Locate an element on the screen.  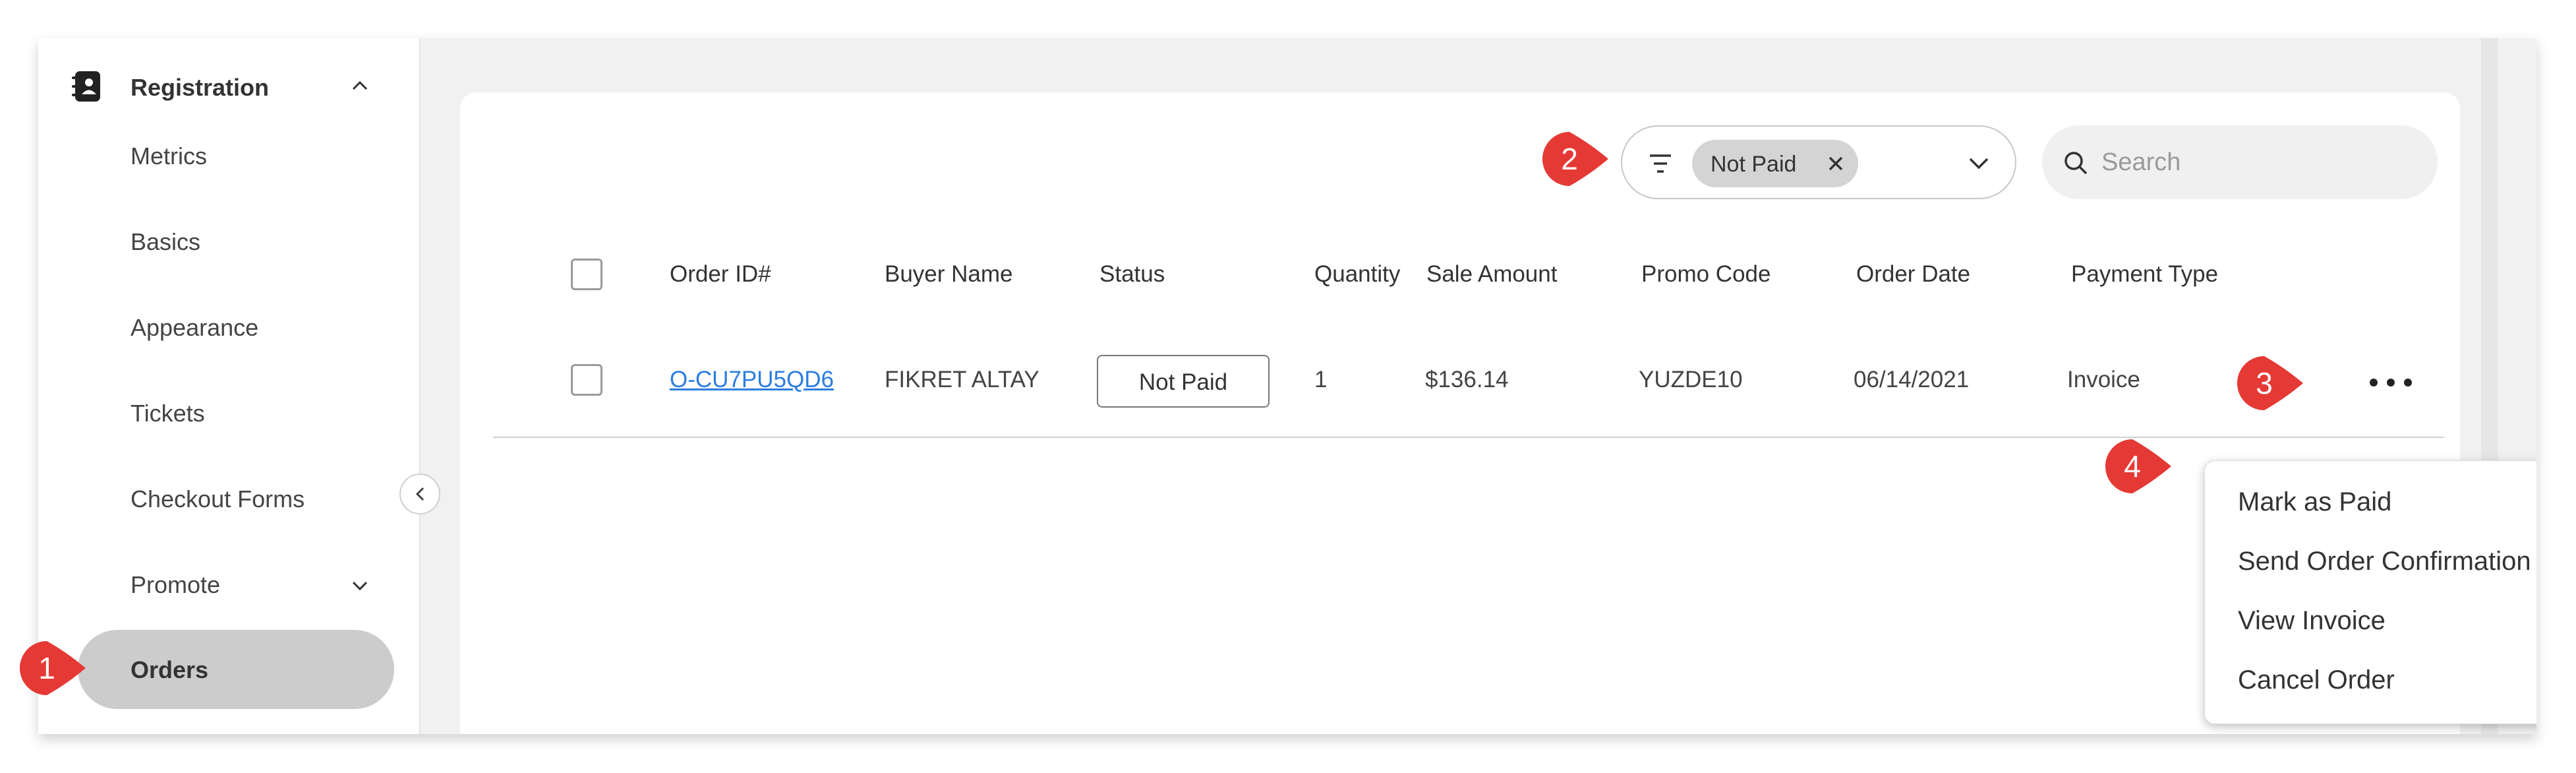
step-marker-3: 3 is located at coordinates (2270, 383).